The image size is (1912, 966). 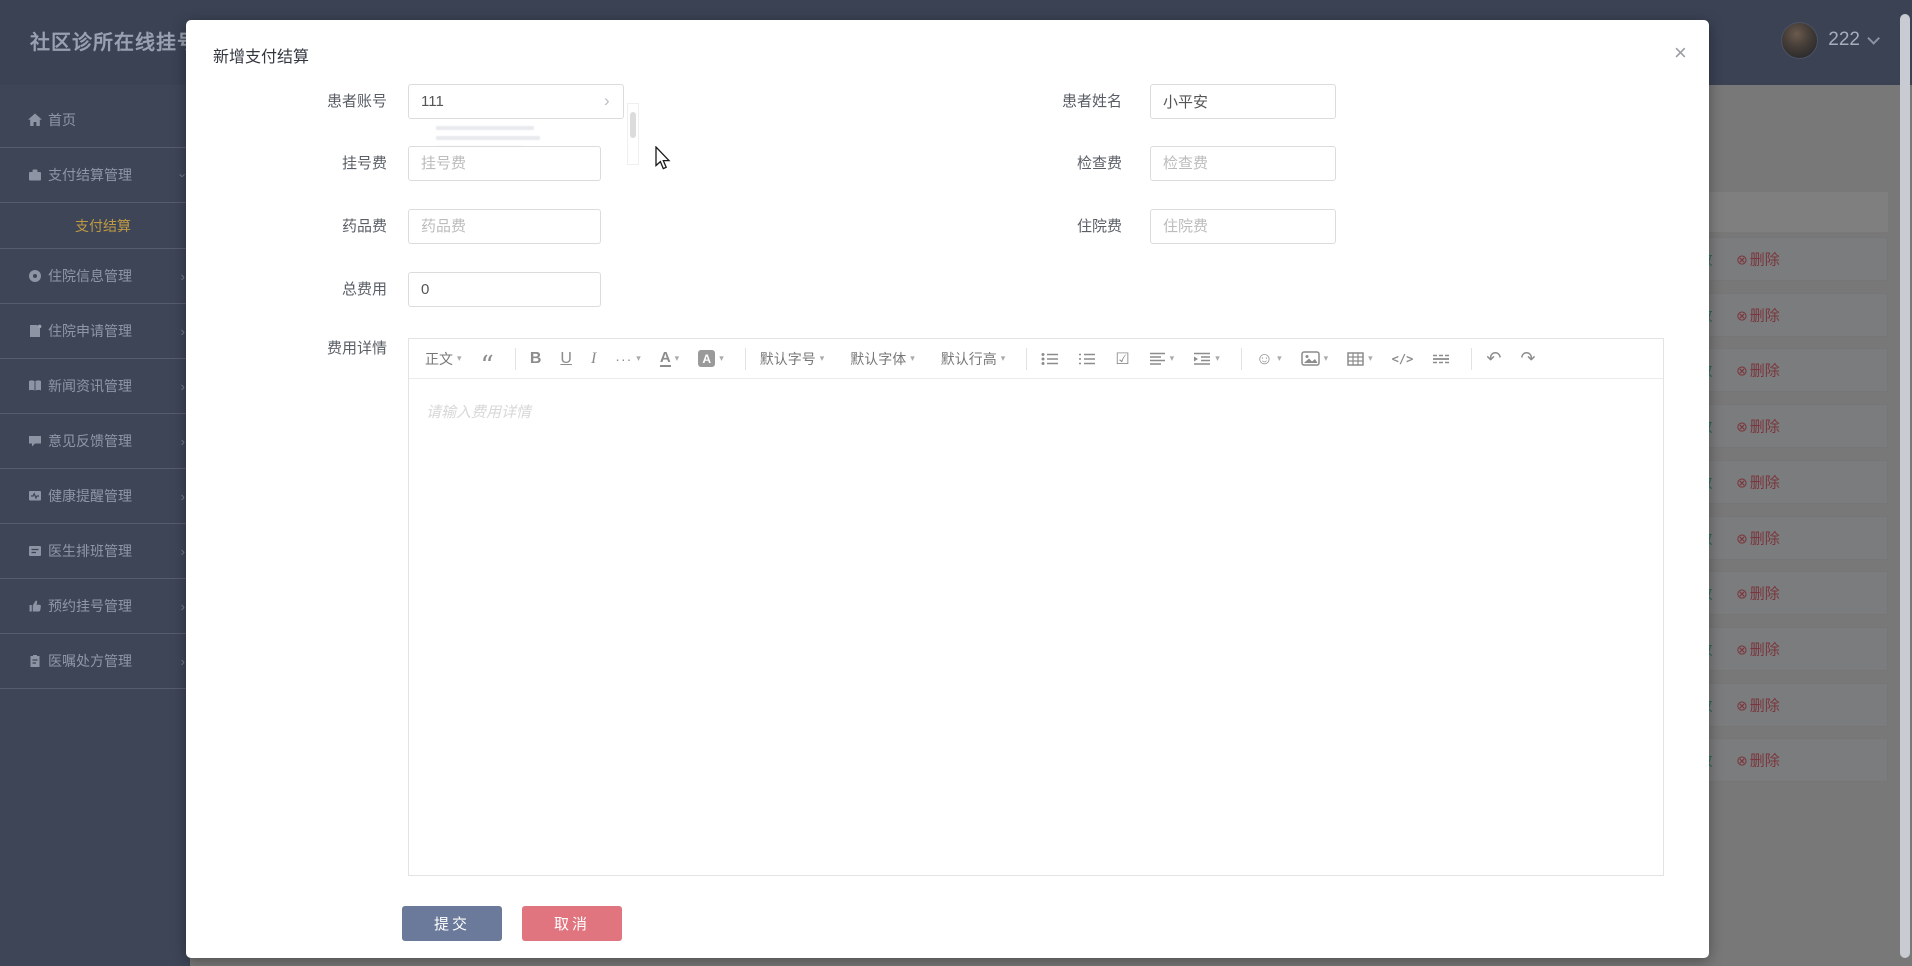 I want to click on sidebar-item-payment-settlement: 支付结算, so click(x=95, y=226).